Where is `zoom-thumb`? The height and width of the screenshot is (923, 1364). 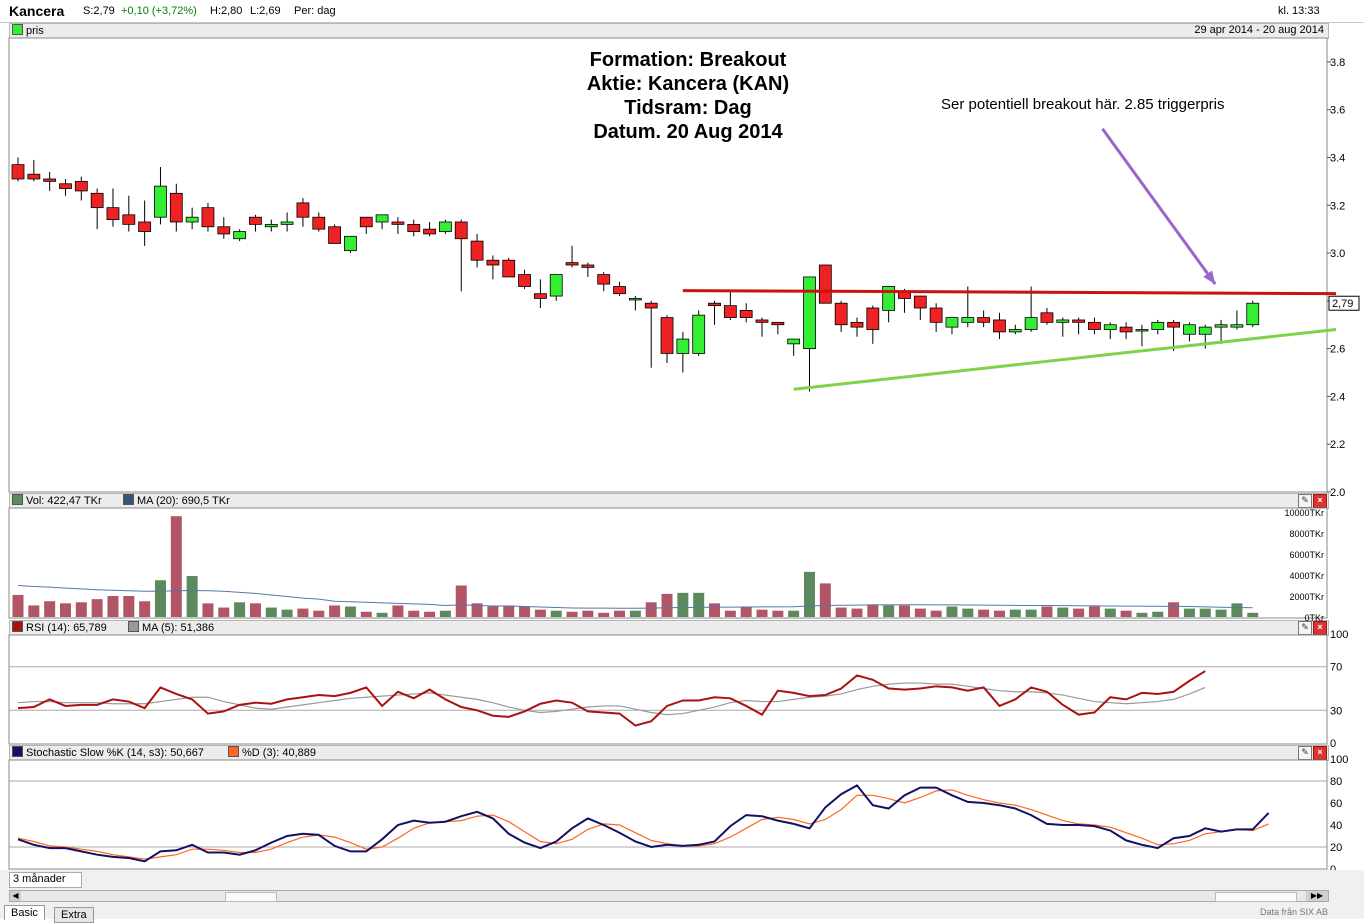 zoom-thumb is located at coordinates (1256, 897).